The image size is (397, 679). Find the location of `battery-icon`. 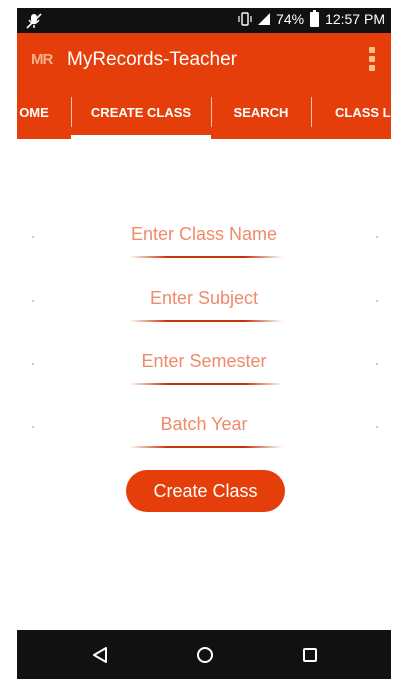

battery-icon is located at coordinates (315, 18).